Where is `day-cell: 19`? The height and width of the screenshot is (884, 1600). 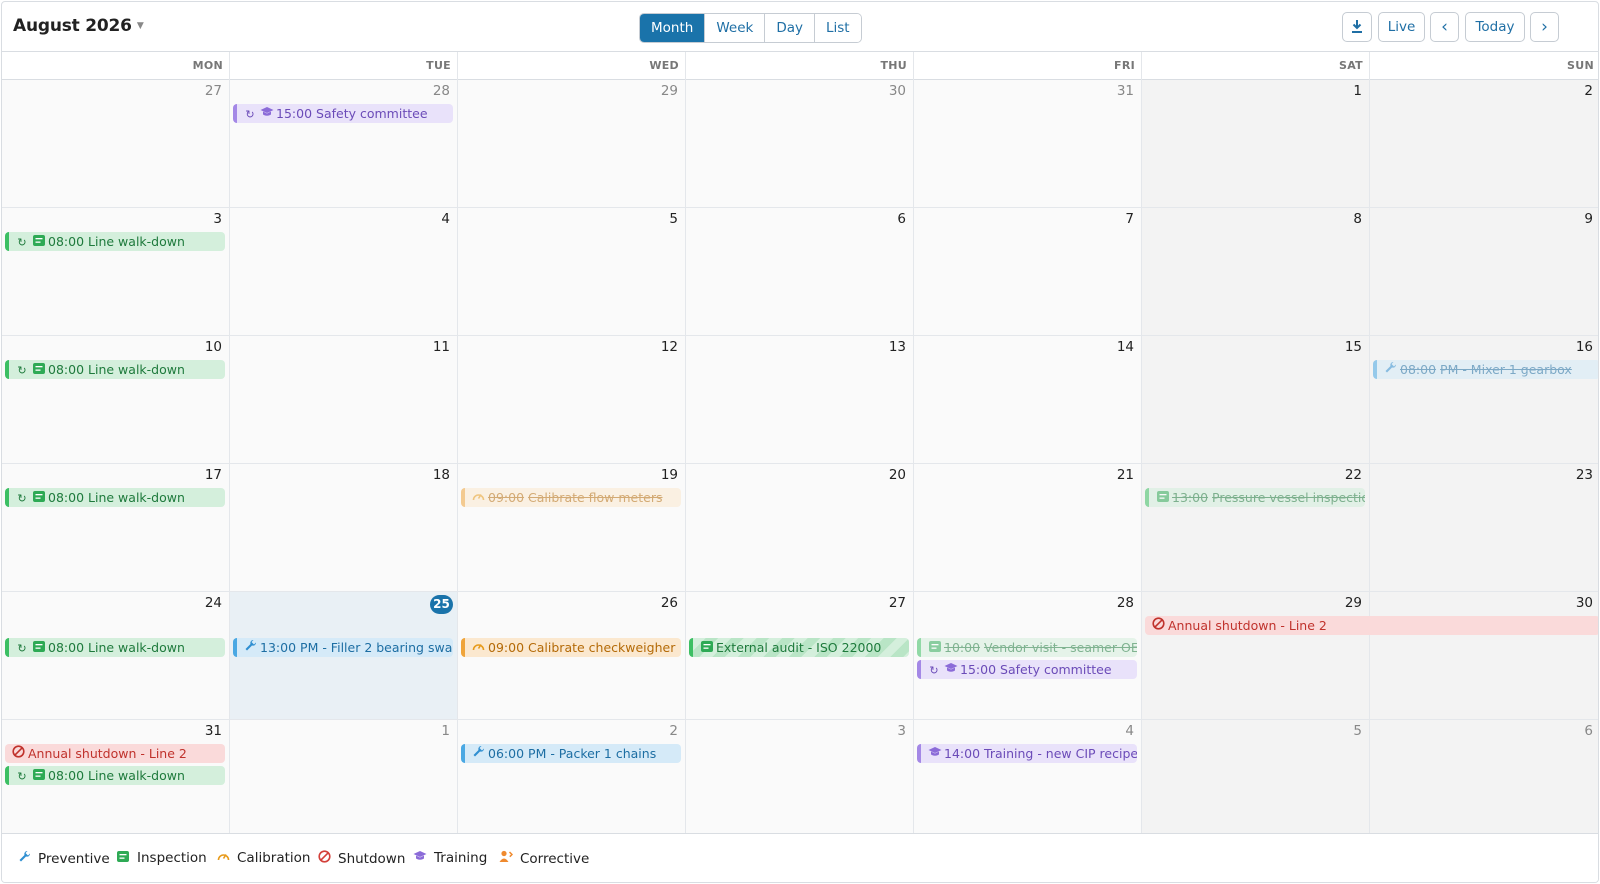 day-cell: 19 is located at coordinates (572, 528).